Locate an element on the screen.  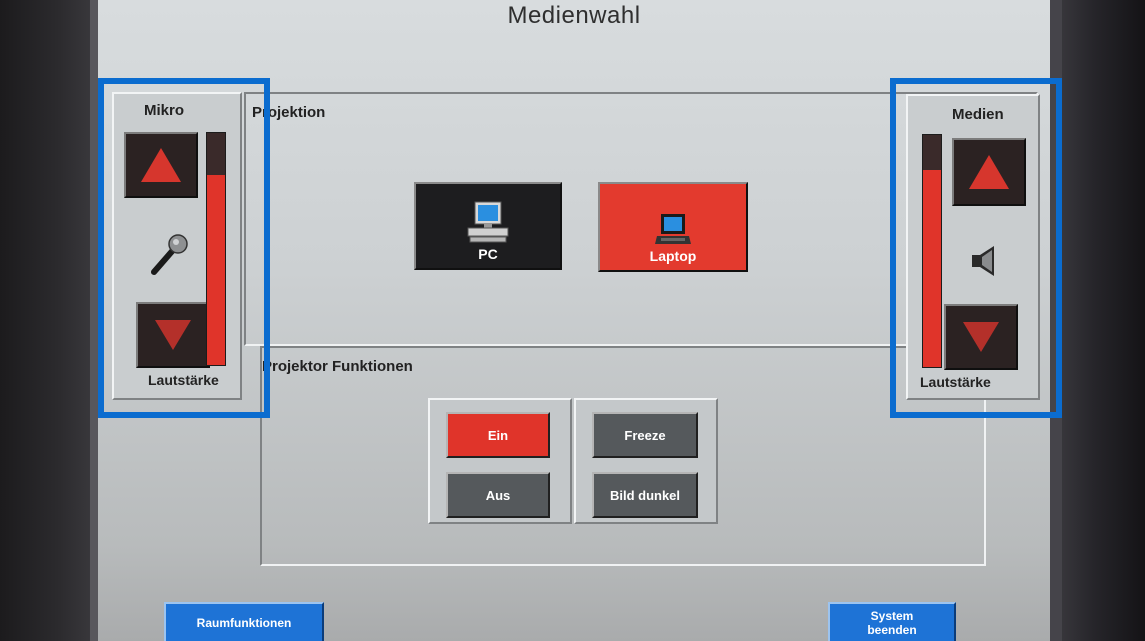
system-shutdown-label-1: System is located at coordinates (892, 616).